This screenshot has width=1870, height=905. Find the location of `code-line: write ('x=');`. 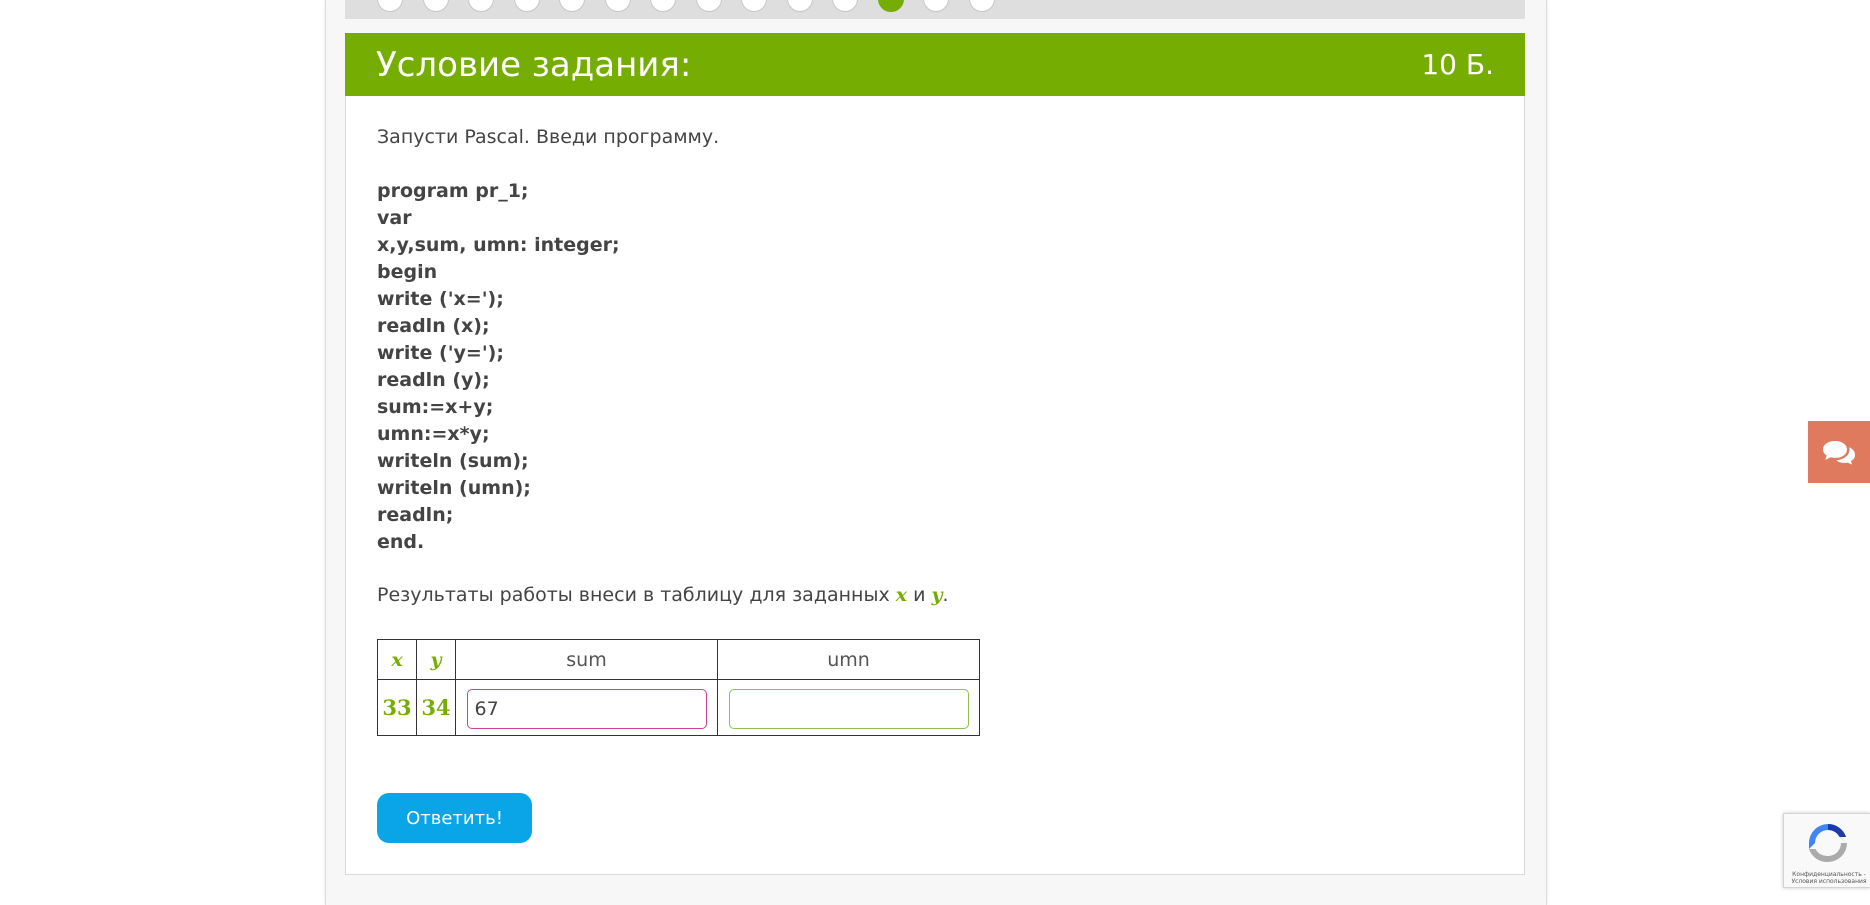

code-line: write ('x='); is located at coordinates (440, 299).